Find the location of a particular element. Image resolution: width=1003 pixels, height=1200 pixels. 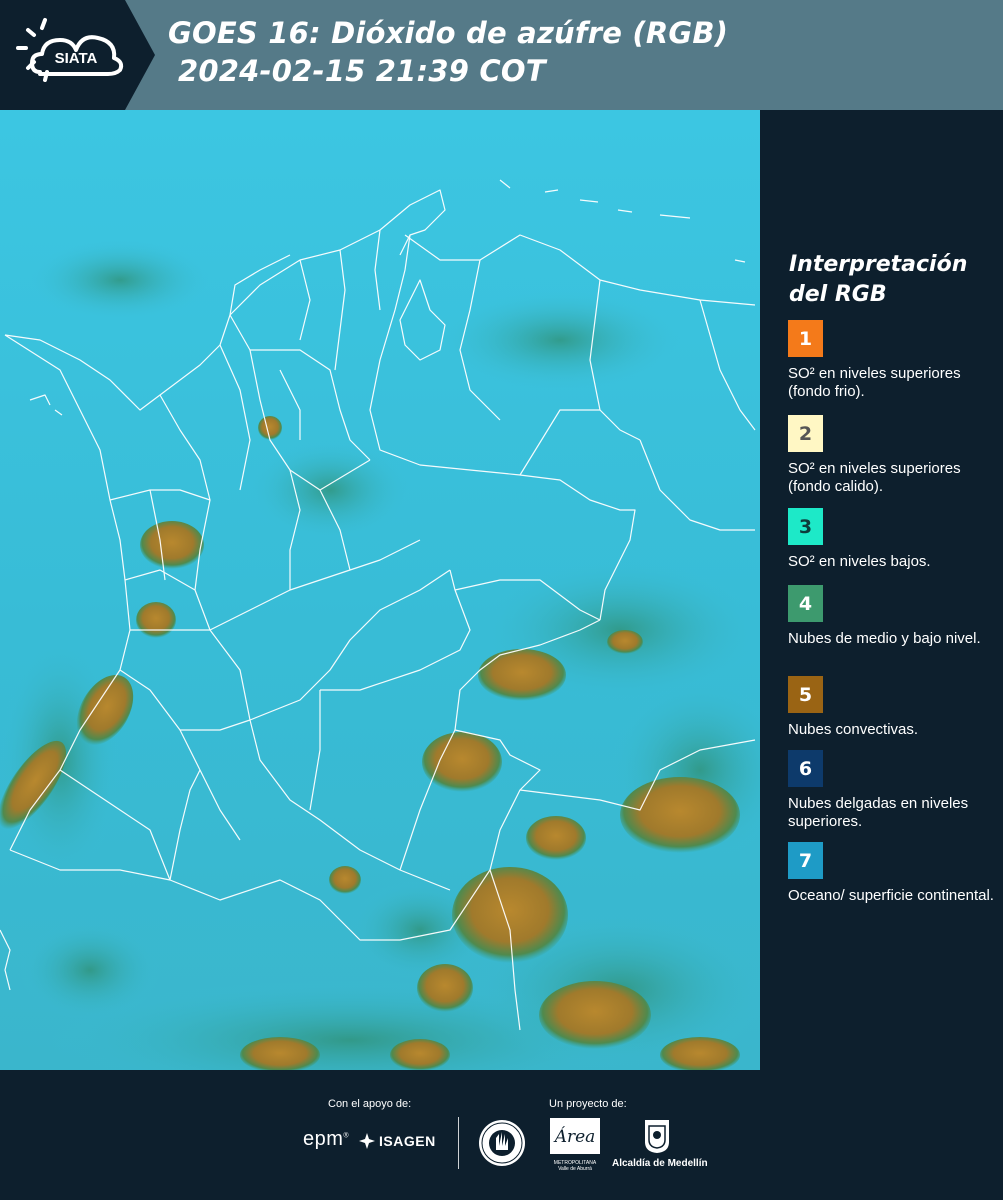

legend-label-4: Nubes de medio y bajo nivel. is located at coordinates (884, 638).